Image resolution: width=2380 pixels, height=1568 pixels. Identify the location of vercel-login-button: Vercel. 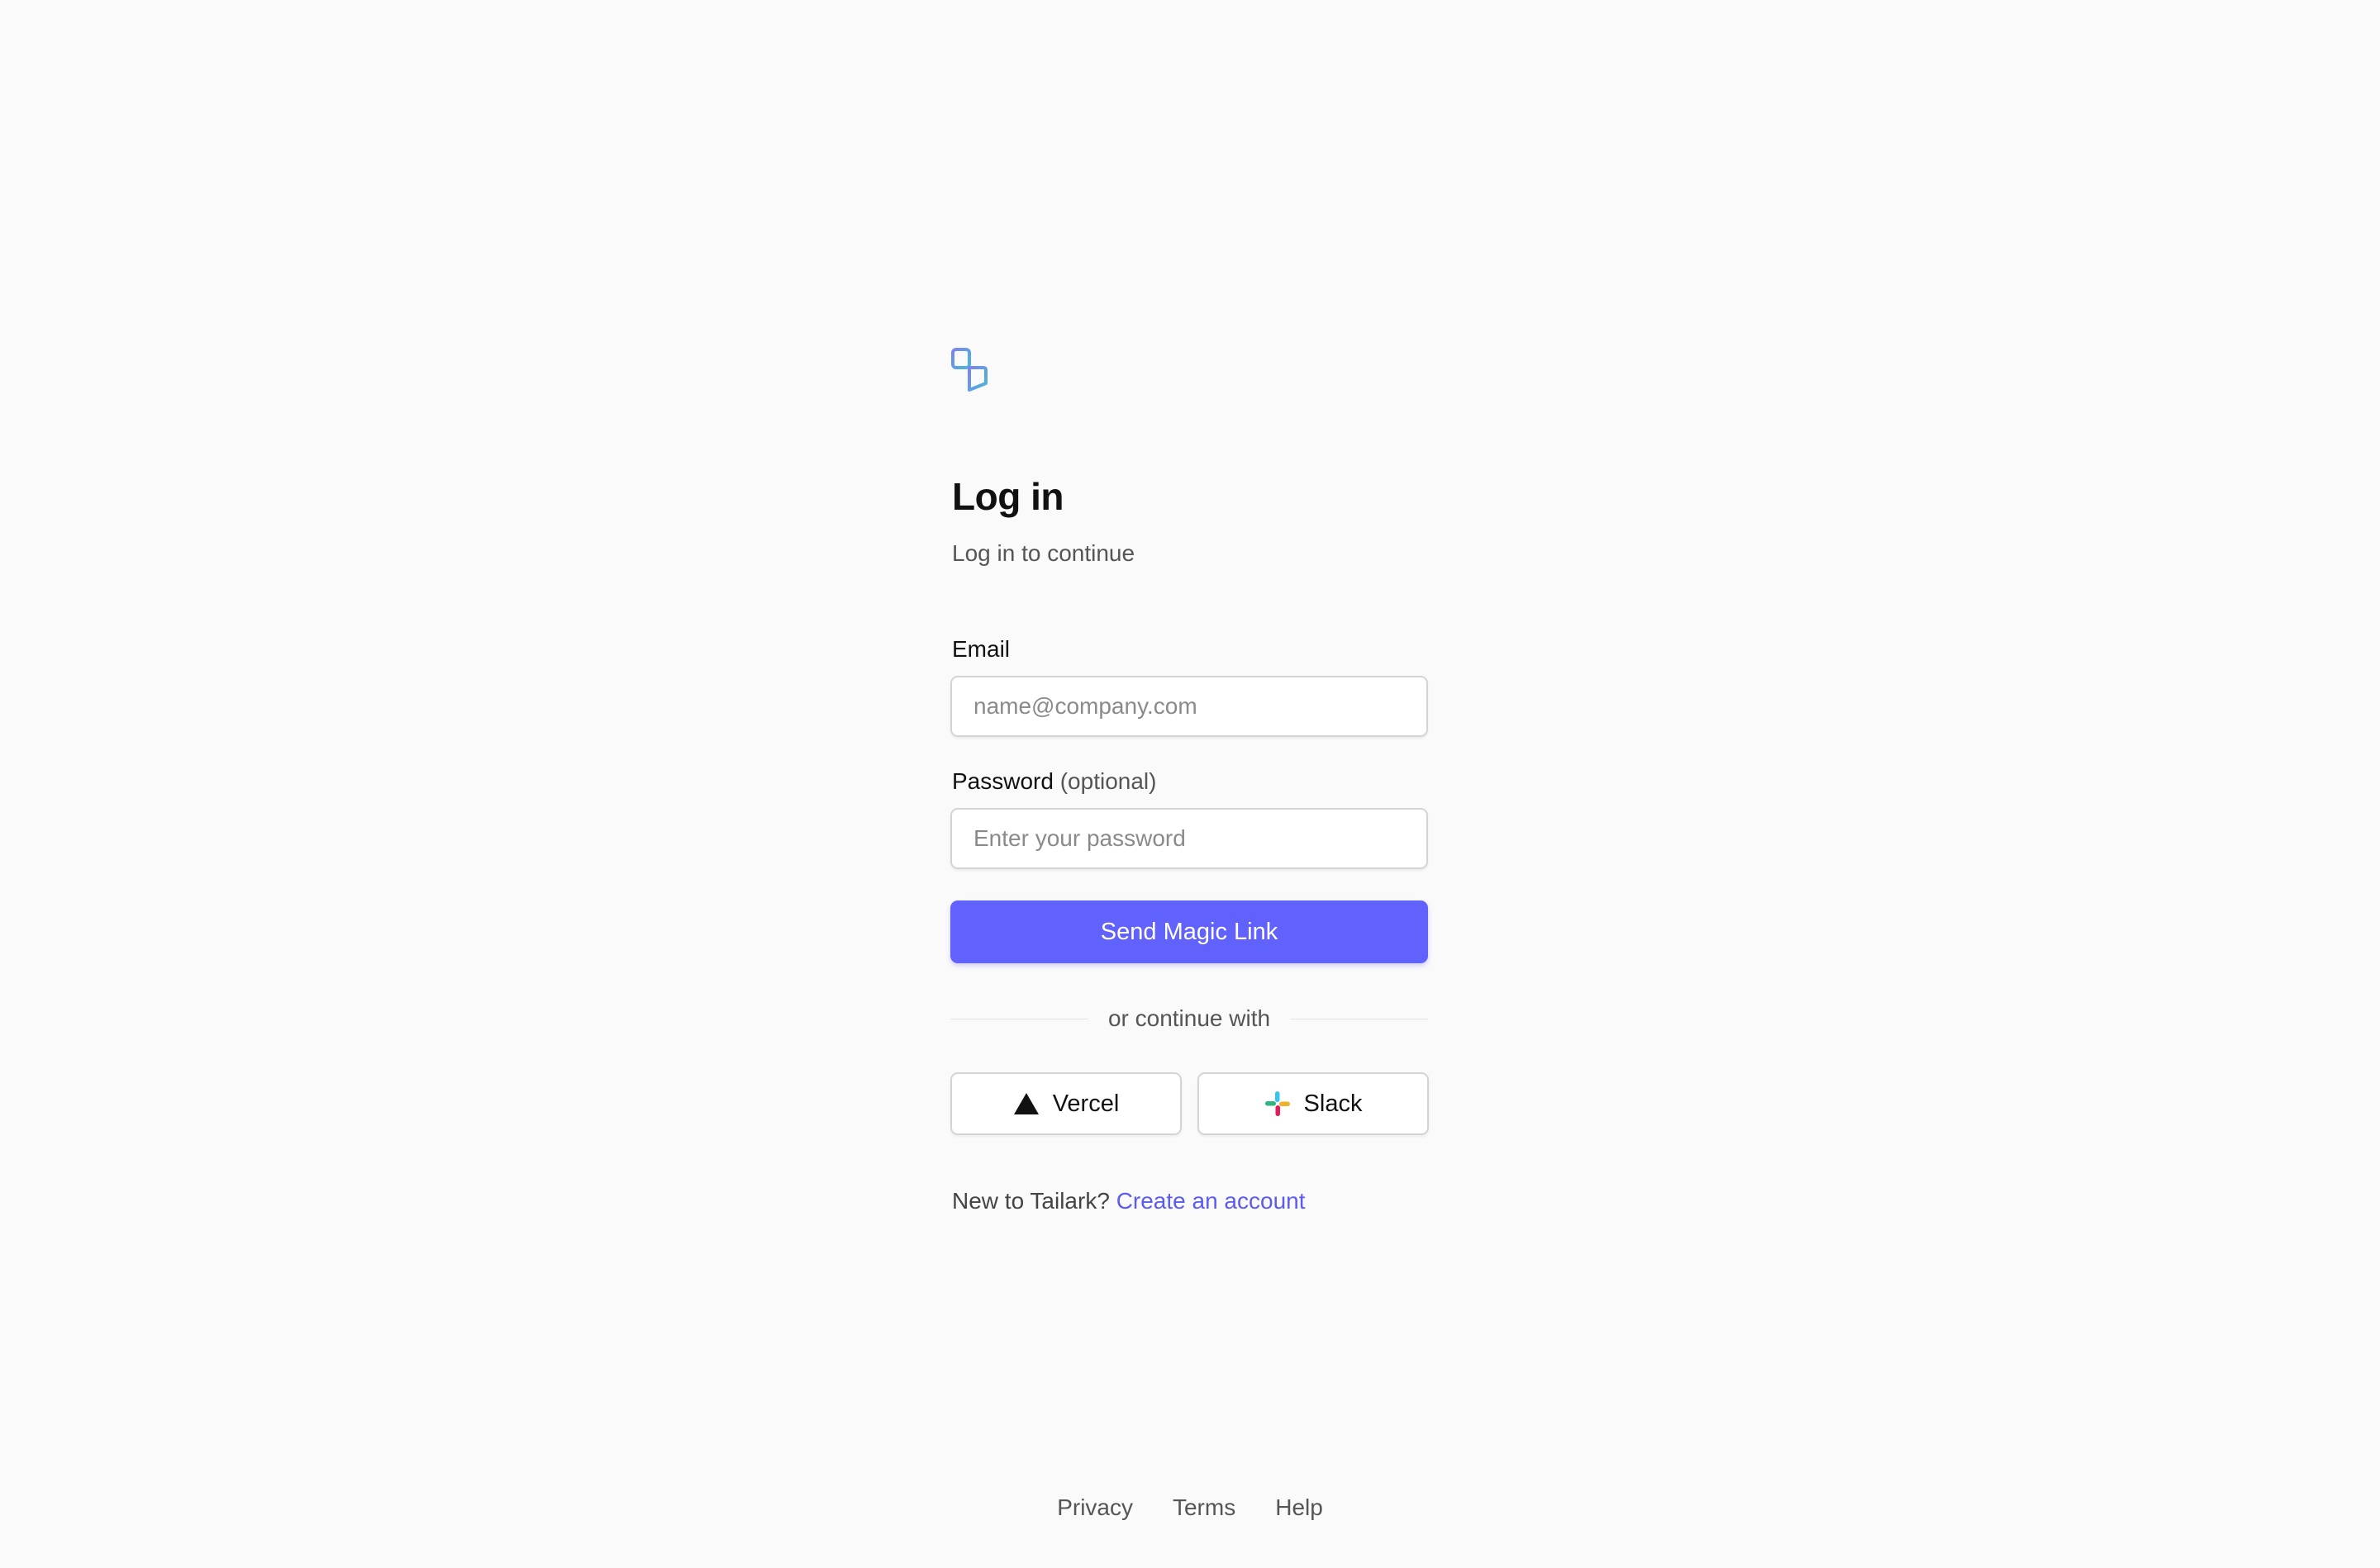
(1066, 1103).